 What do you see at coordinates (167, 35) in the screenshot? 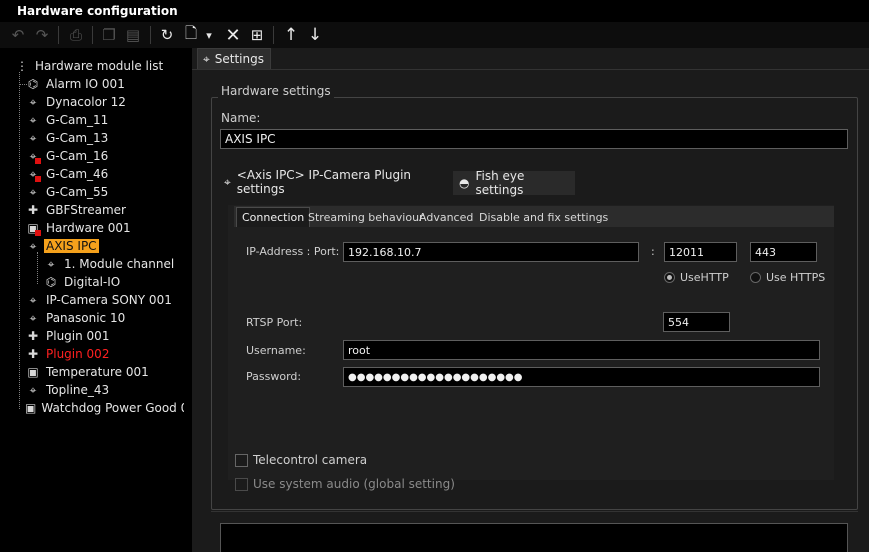
I see `refresh-icon: ↻` at bounding box center [167, 35].